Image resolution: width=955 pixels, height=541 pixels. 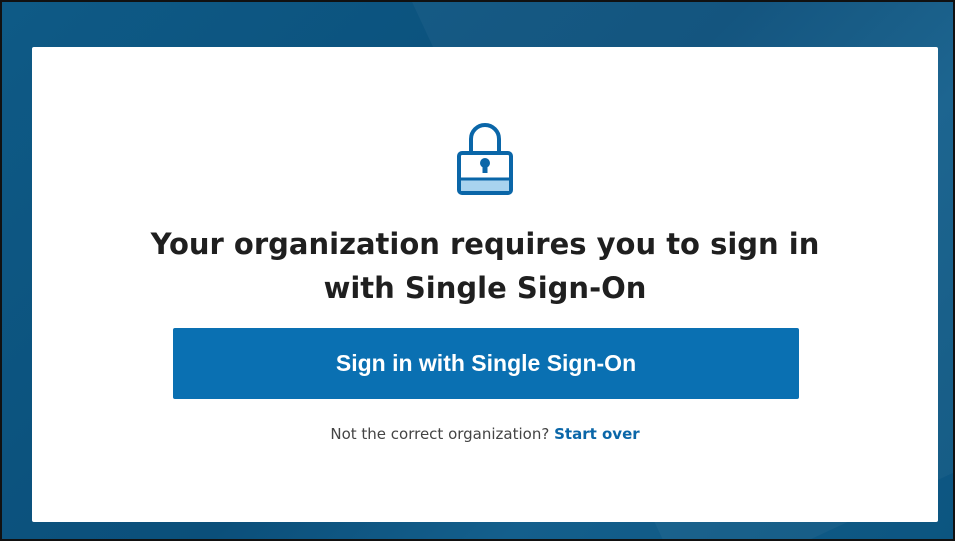 I want to click on start-over-link: Start over, so click(x=597, y=434).